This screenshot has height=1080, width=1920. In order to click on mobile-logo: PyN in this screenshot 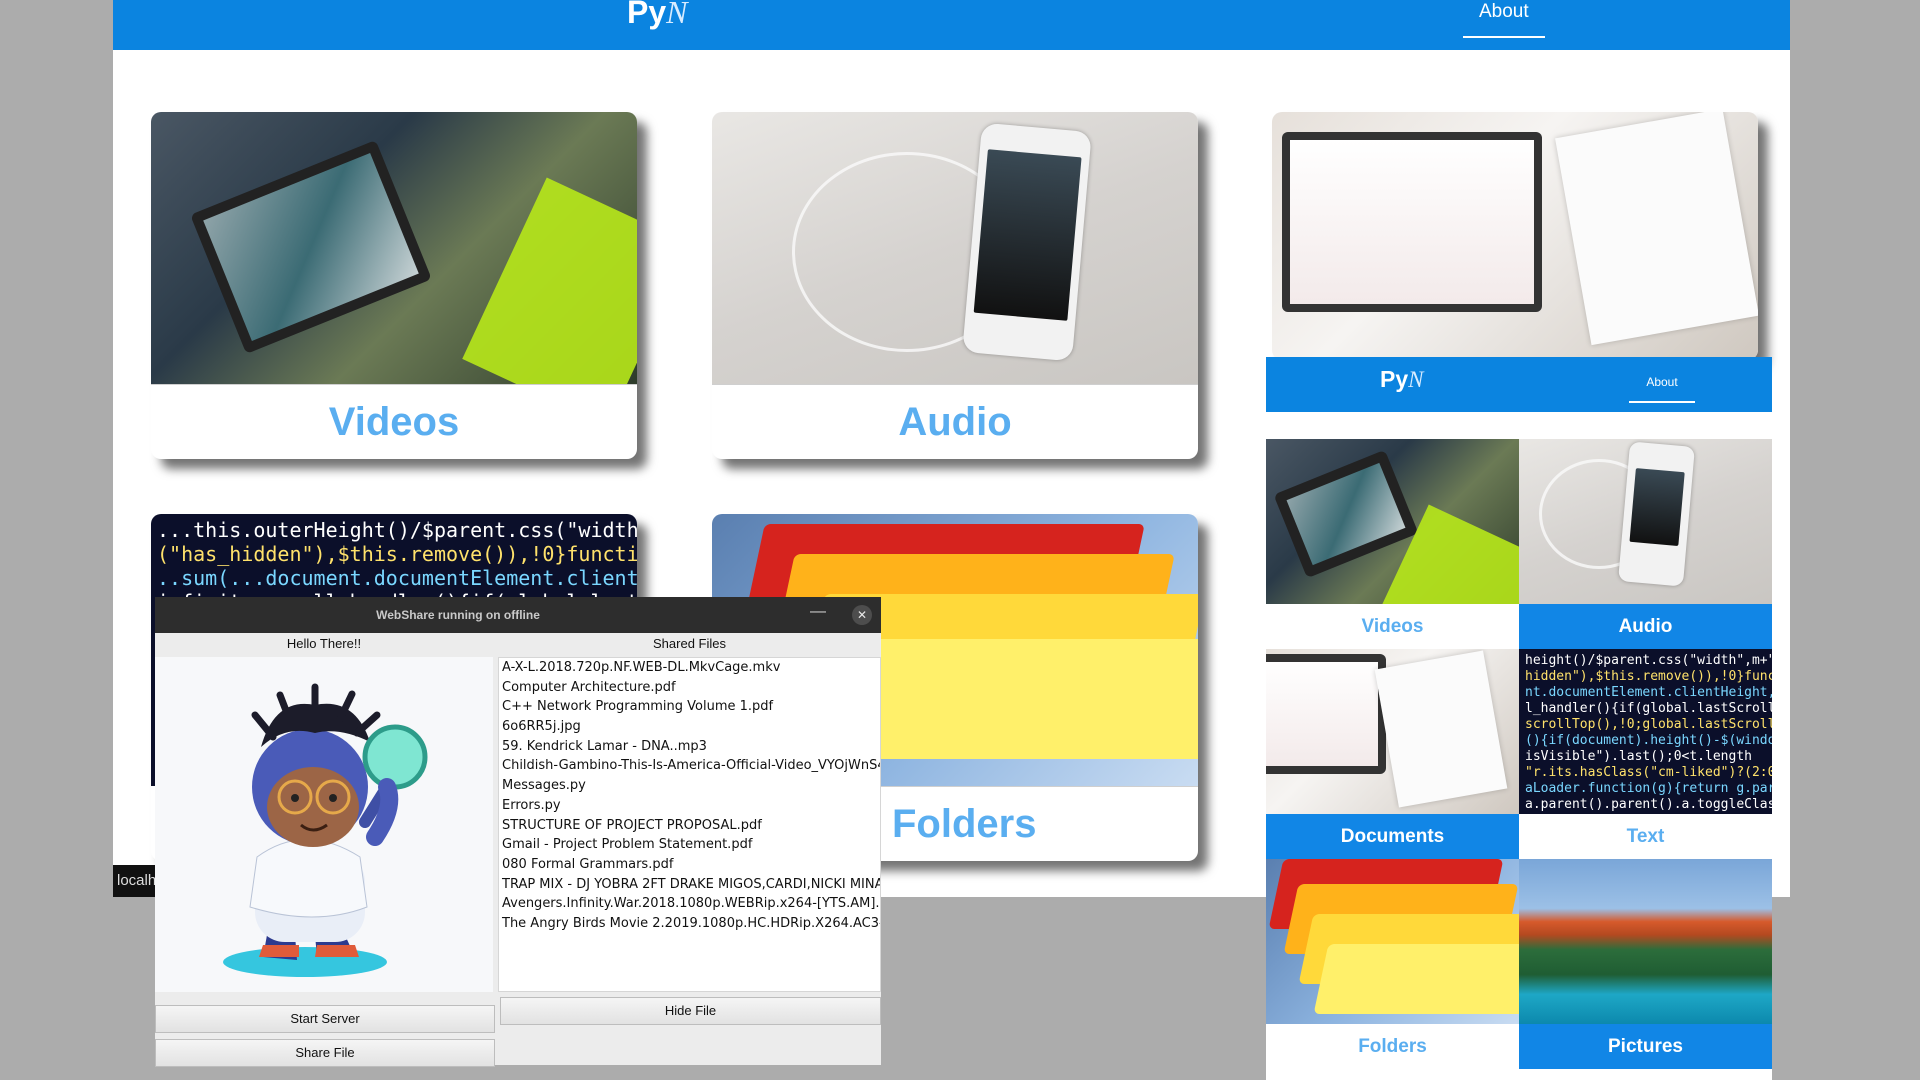, I will do `click(1401, 379)`.